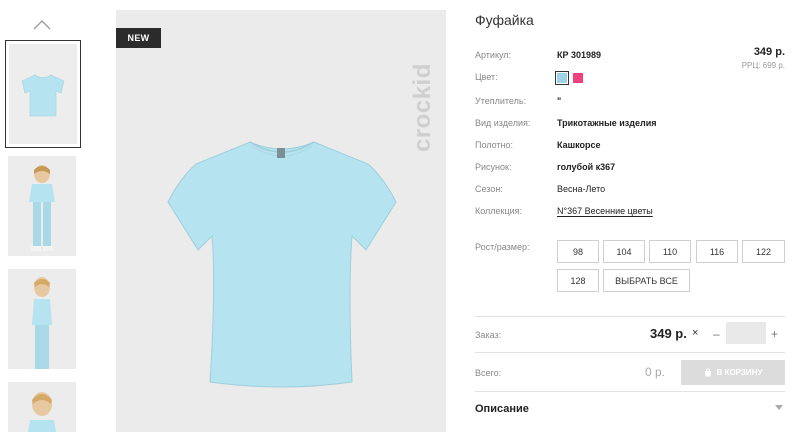  What do you see at coordinates (763, 251) in the screenshot?
I see `size-option-122: 122` at bounding box center [763, 251].